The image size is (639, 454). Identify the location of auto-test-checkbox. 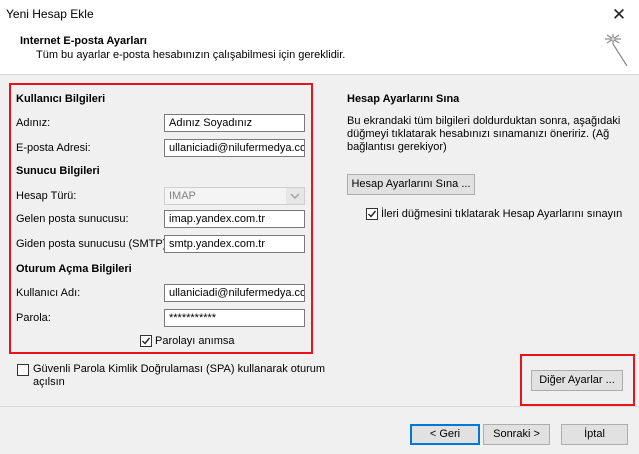
(372, 214).